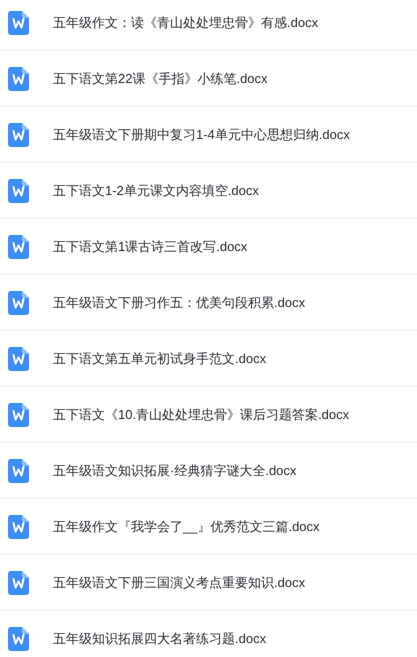  What do you see at coordinates (186, 526) in the screenshot?
I see `file-name: 五年级作文『我学会了__』优秀范文三篇.docx` at bounding box center [186, 526].